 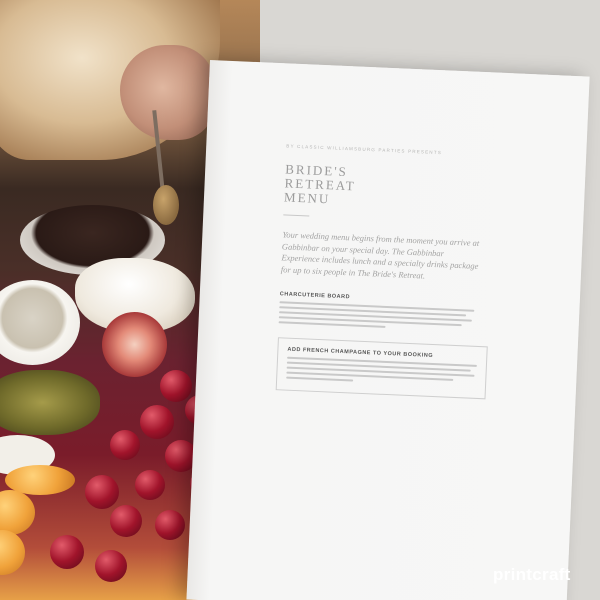 What do you see at coordinates (40, 322) in the screenshot?
I see `dip-bowl` at bounding box center [40, 322].